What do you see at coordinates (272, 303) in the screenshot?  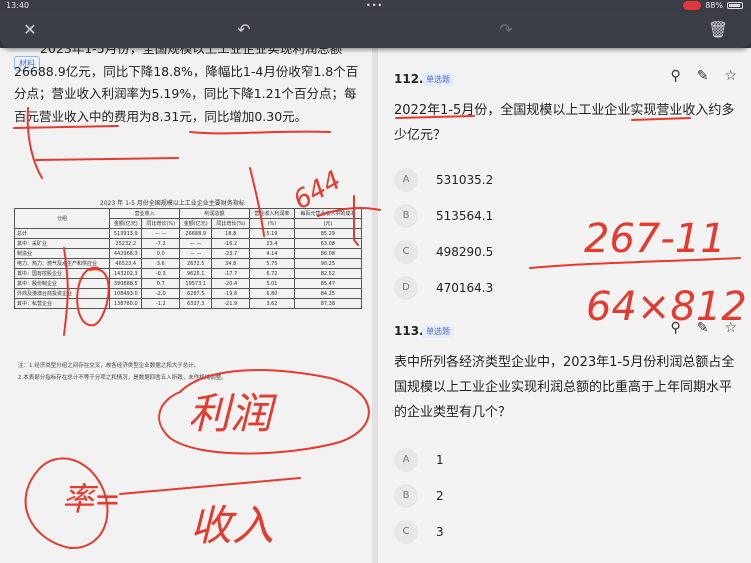 I see `table-cell: 3.62` at bounding box center [272, 303].